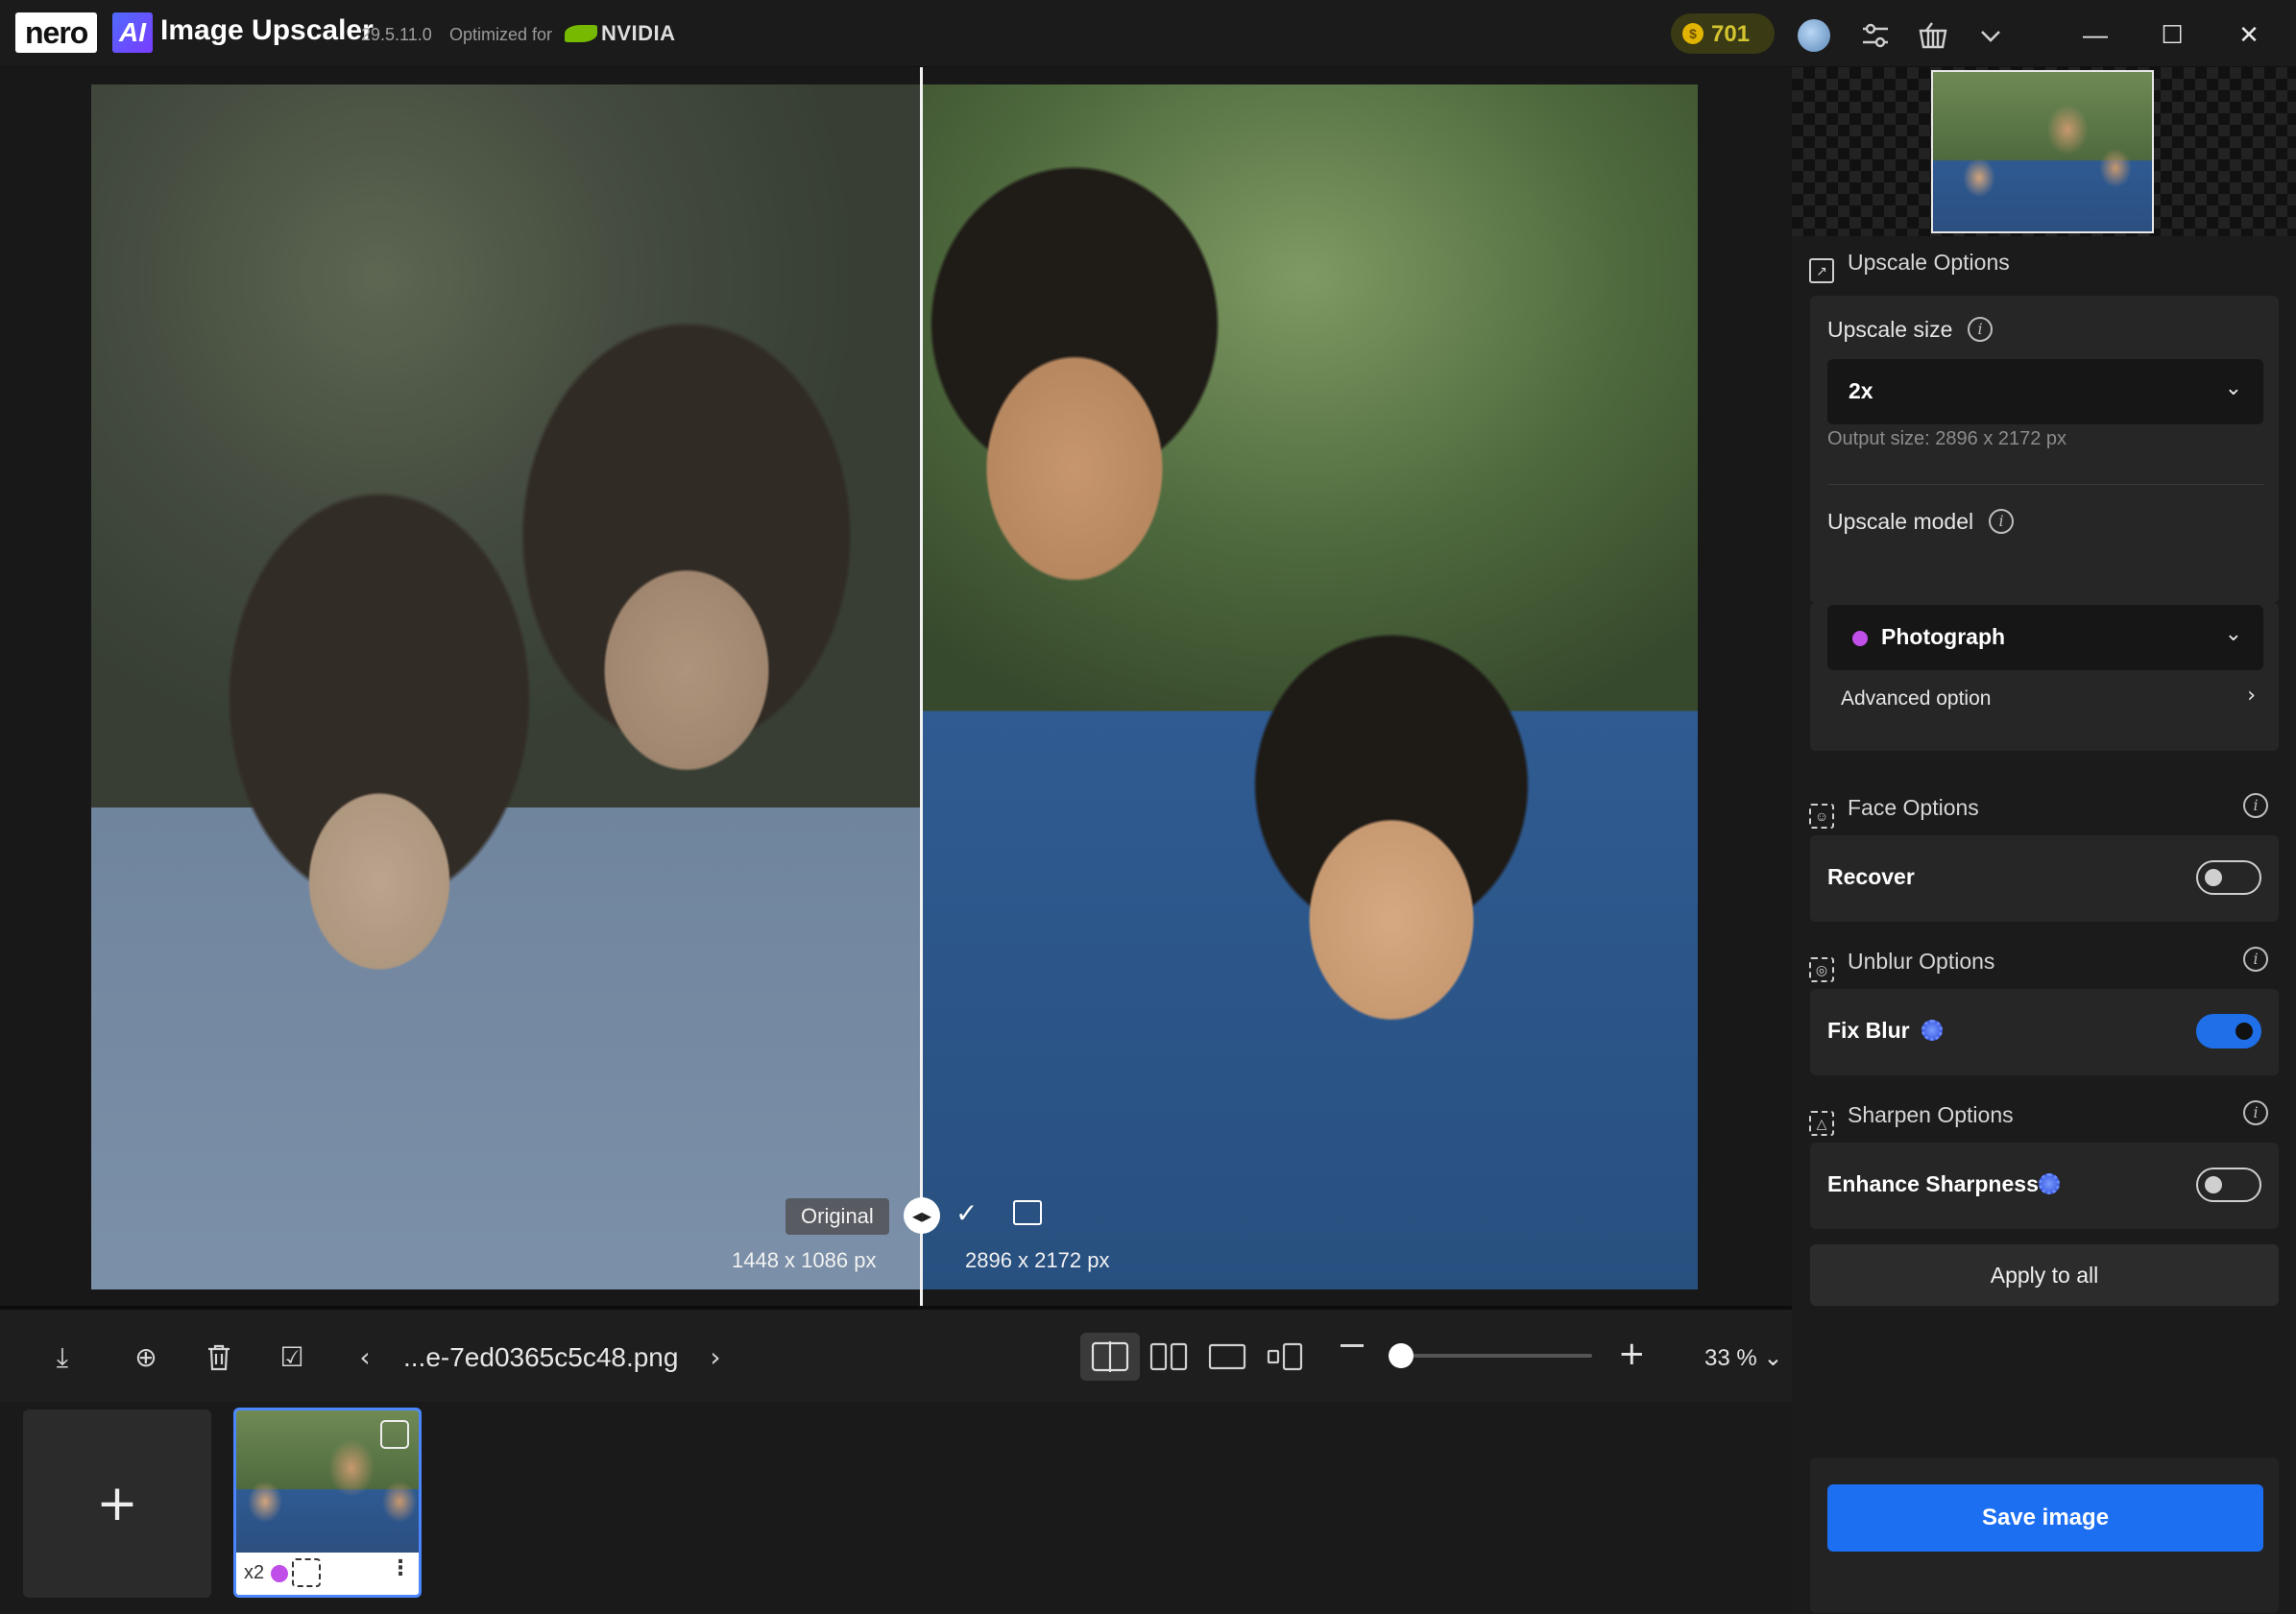 The height and width of the screenshot is (1614, 2296). I want to click on save-image-button: Save image, so click(2045, 1518).